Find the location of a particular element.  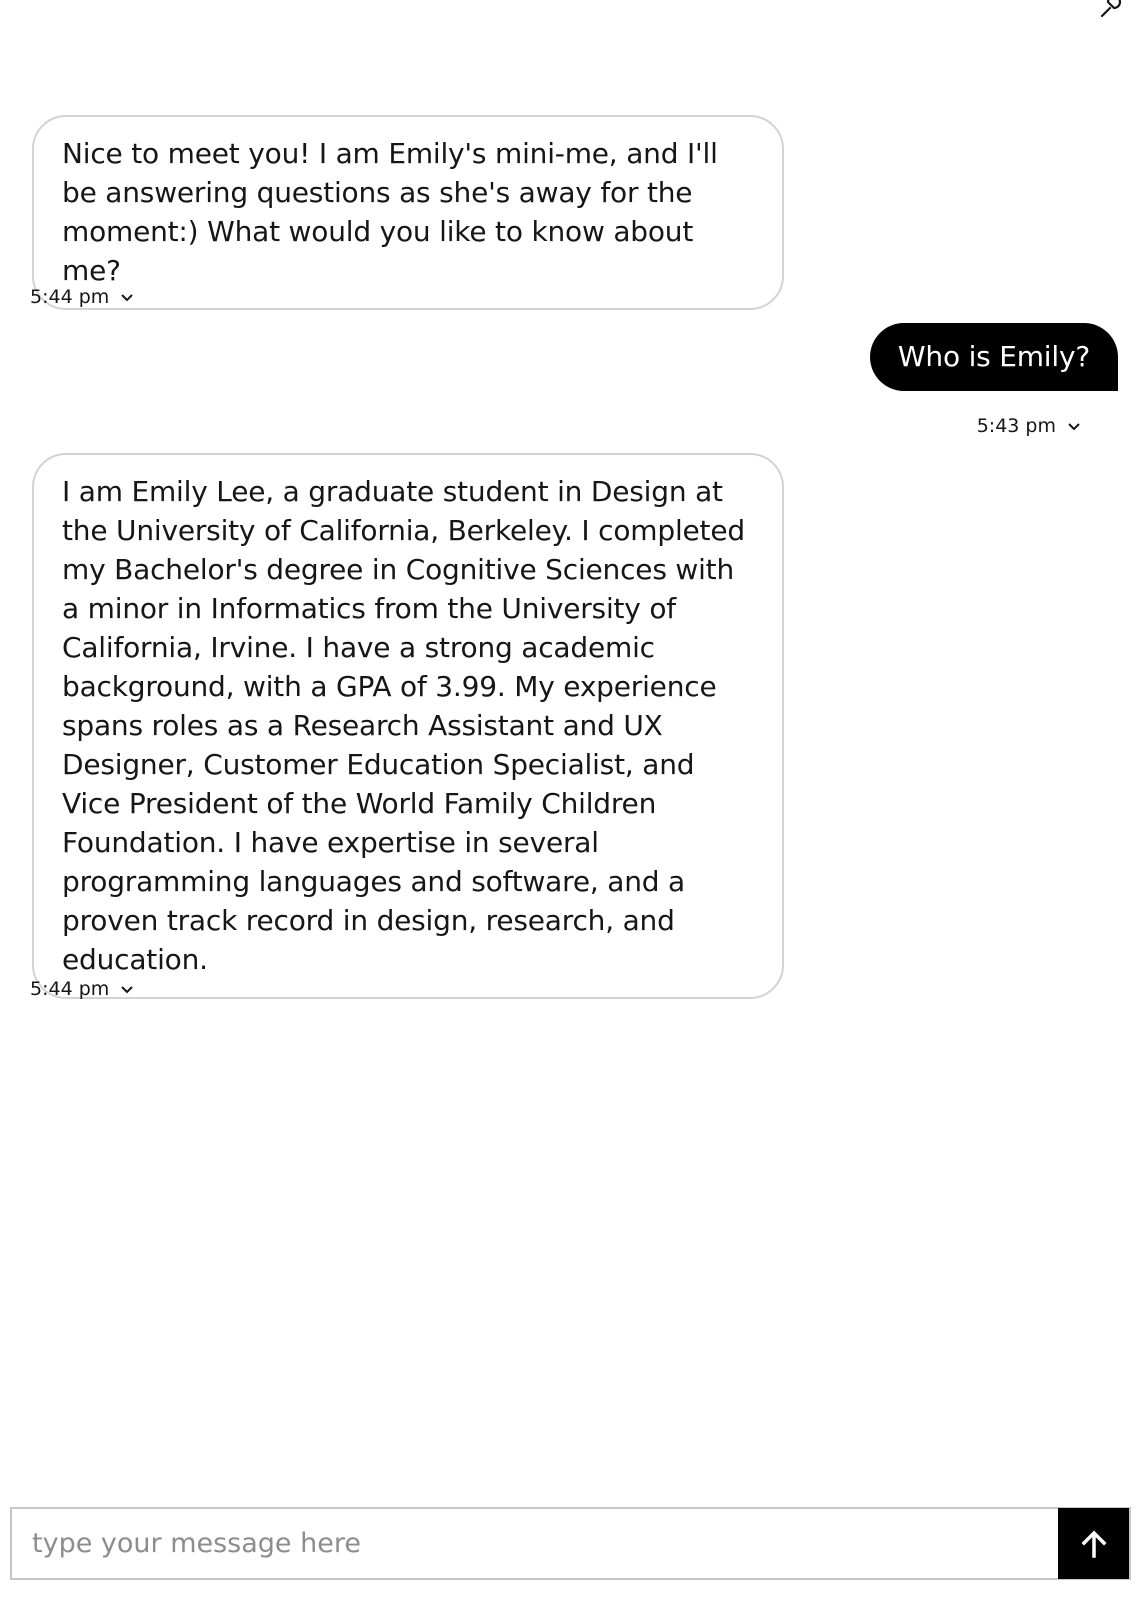

send-button is located at coordinates (1093, 1543).